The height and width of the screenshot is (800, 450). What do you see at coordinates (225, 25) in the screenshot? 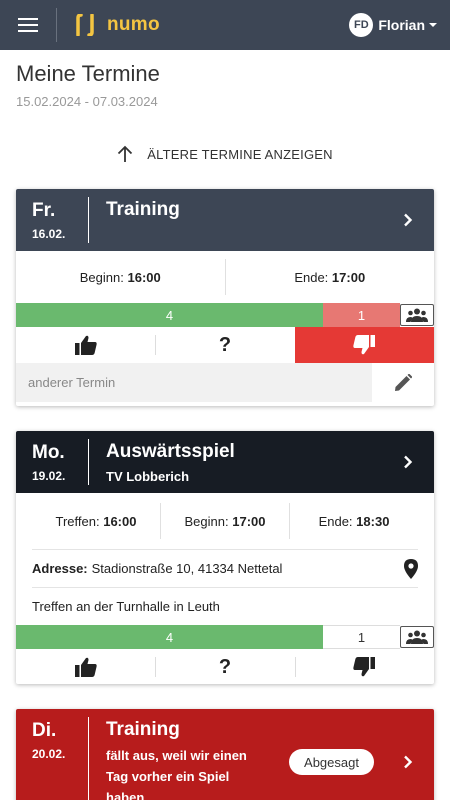
I see `app-bar: numo FD Florian` at bounding box center [225, 25].